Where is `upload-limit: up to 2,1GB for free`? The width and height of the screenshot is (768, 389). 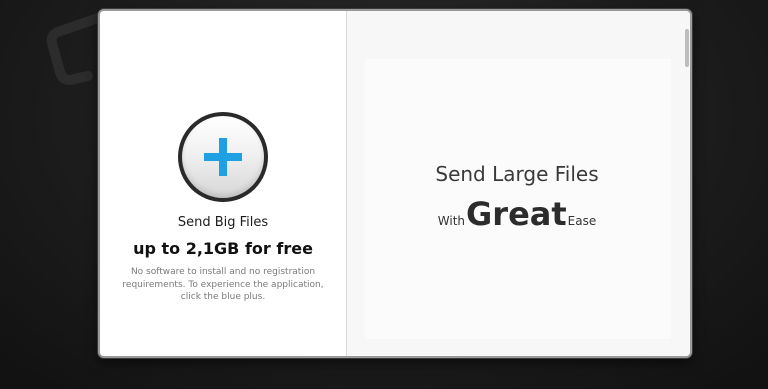 upload-limit: up to 2,1GB for free is located at coordinates (223, 248).